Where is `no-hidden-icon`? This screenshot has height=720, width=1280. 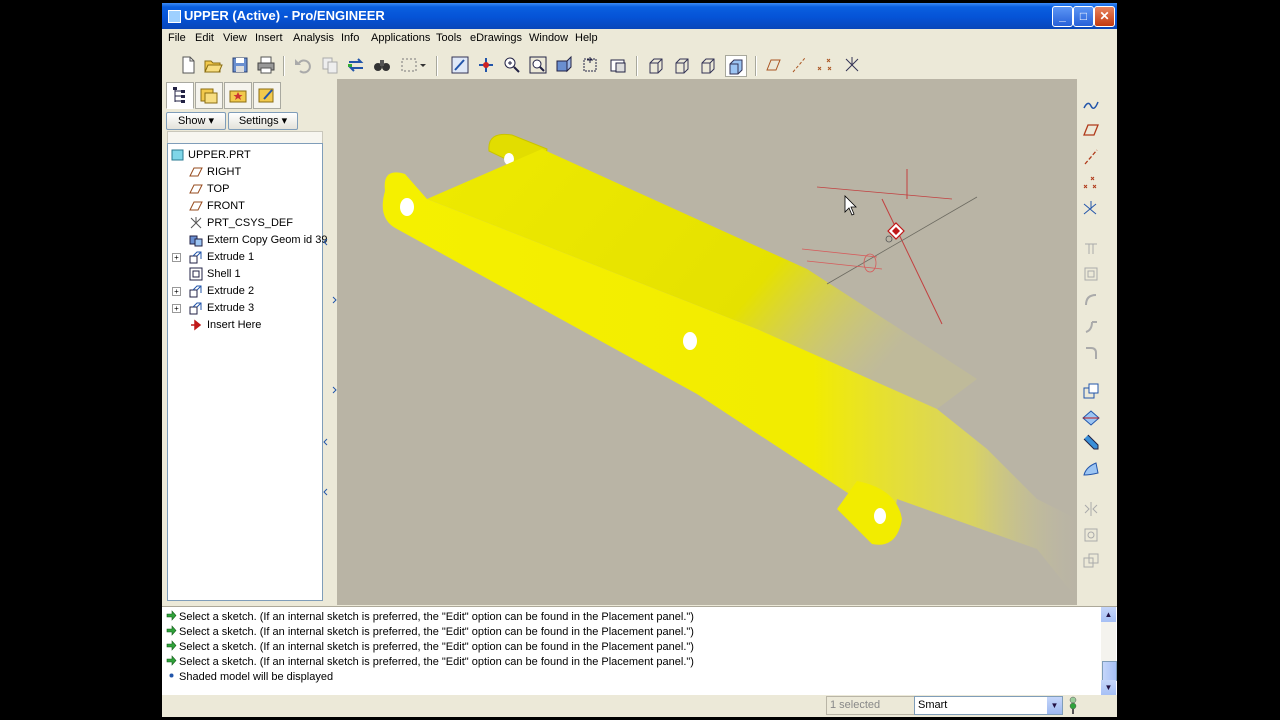
no-hidden-icon is located at coordinates (708, 65).